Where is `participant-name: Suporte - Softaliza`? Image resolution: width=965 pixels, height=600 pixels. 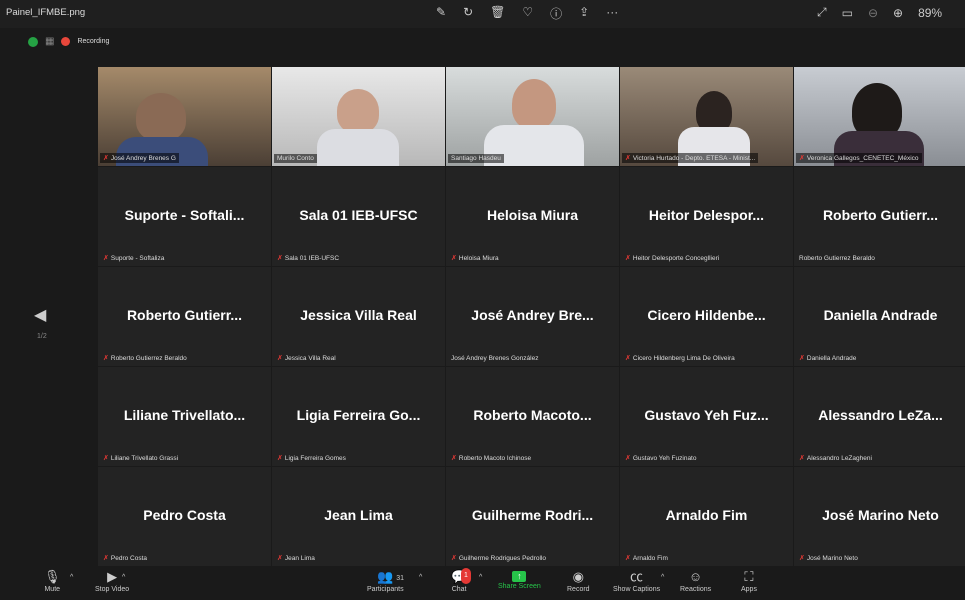
participant-name: Suporte - Softaliza is located at coordinates (137, 258).